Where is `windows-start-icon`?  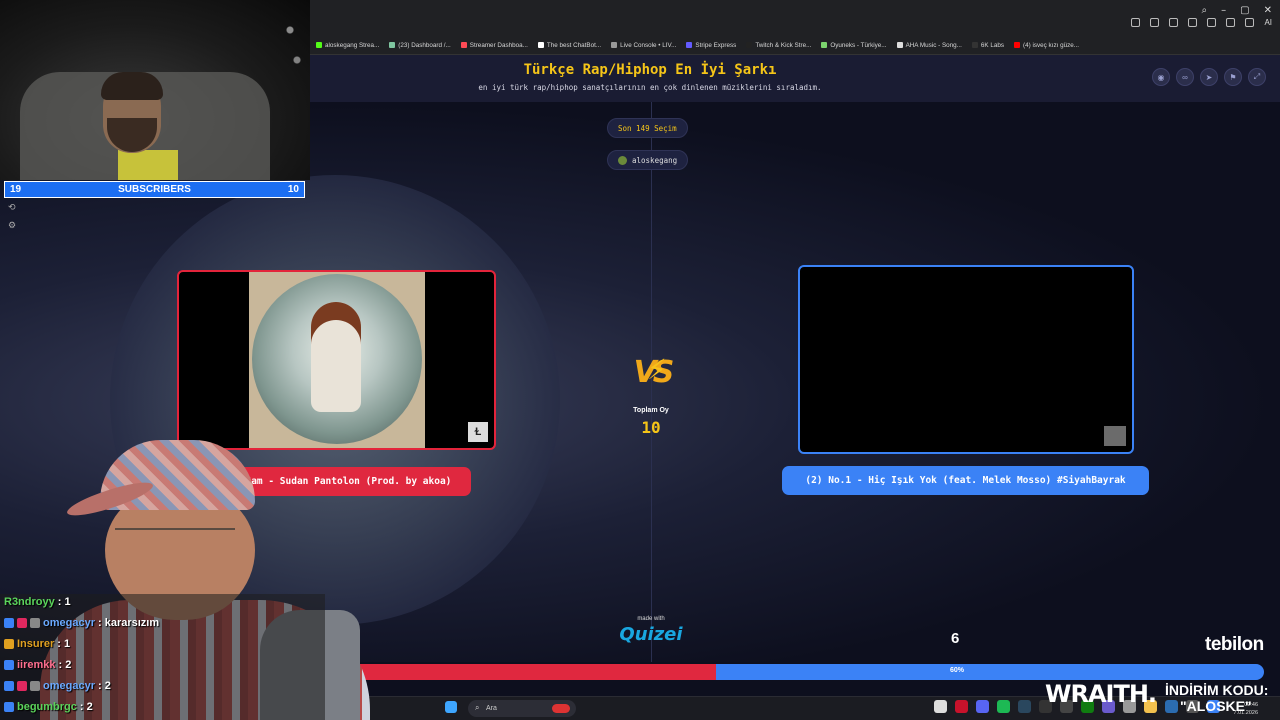
windows-start-icon is located at coordinates (451, 707).